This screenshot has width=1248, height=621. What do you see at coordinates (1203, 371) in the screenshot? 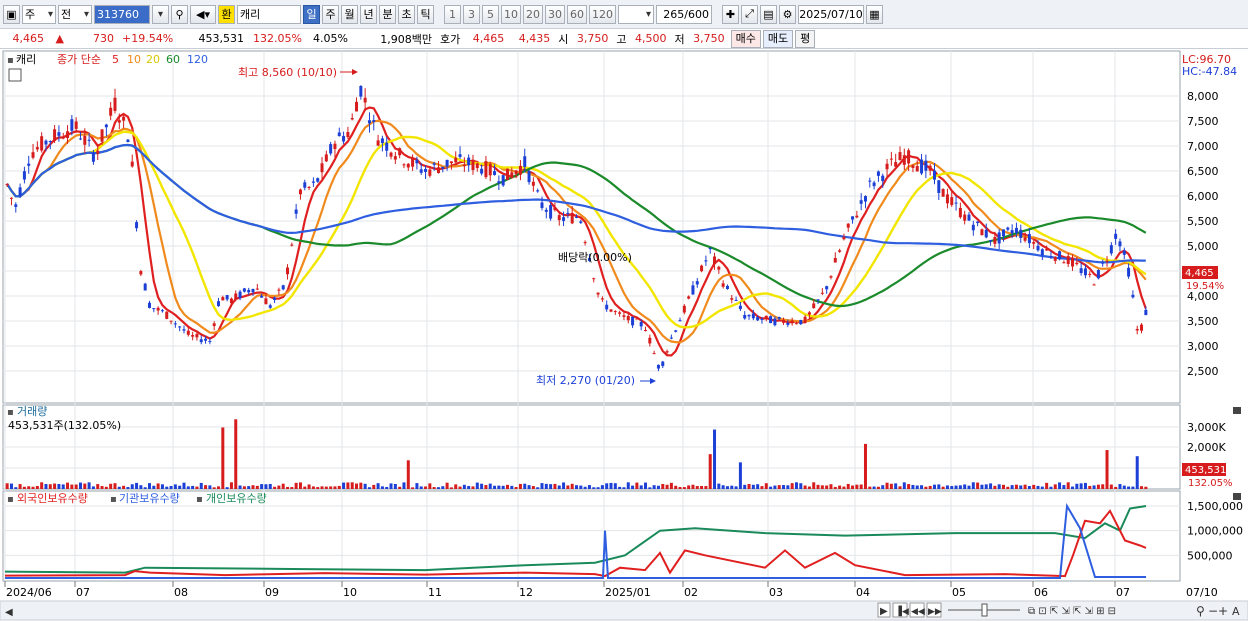
I see `y-tick-label: 2,500` at bounding box center [1203, 371].